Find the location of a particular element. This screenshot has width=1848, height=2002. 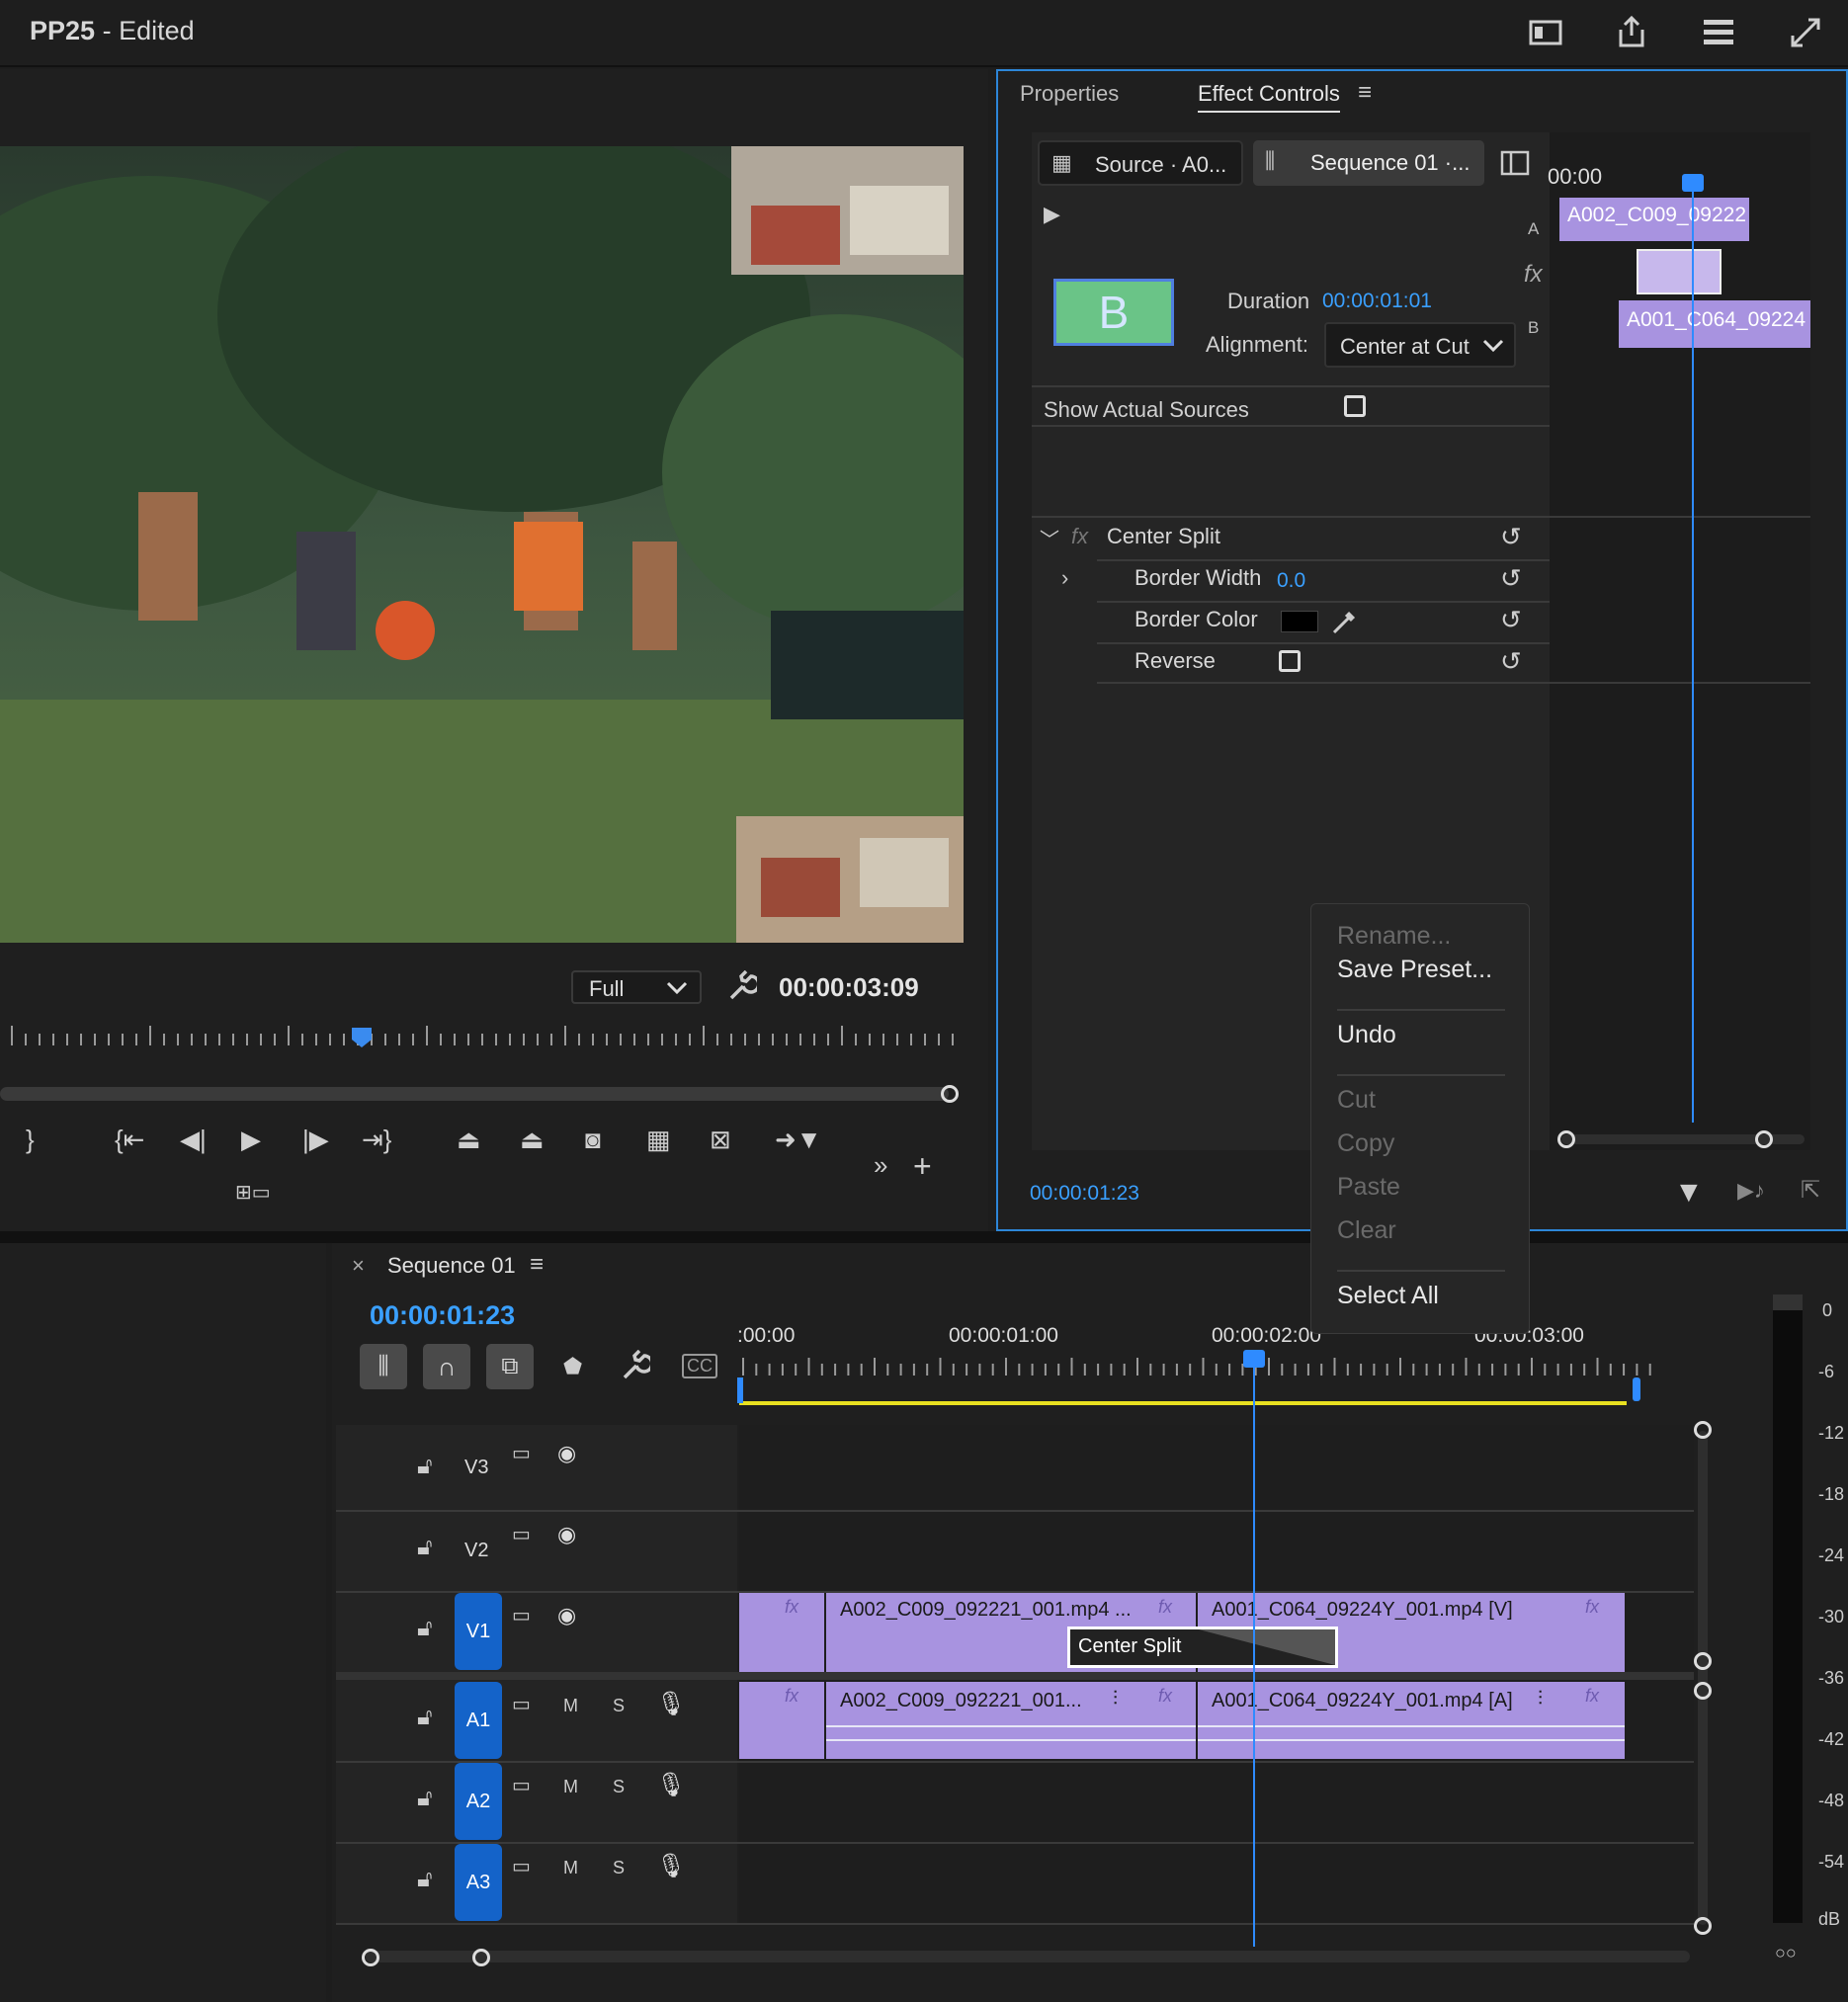

program-ruler is located at coordinates (482, 1042).